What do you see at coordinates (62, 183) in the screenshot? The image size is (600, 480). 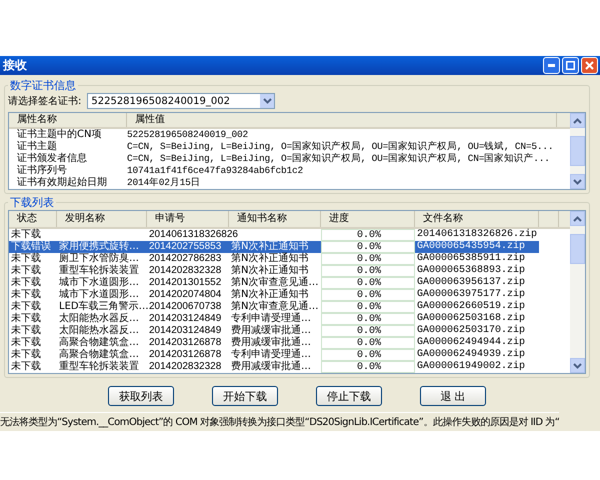 I see `property-name: 证书有效期起始日期` at bounding box center [62, 183].